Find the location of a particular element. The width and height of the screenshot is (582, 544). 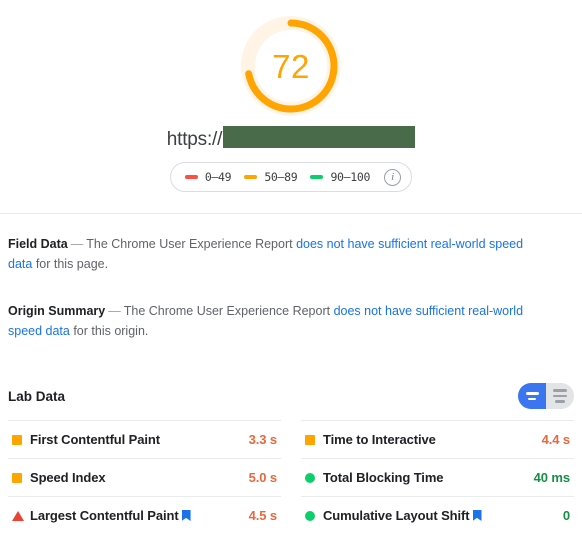

section-divider is located at coordinates (291, 213).